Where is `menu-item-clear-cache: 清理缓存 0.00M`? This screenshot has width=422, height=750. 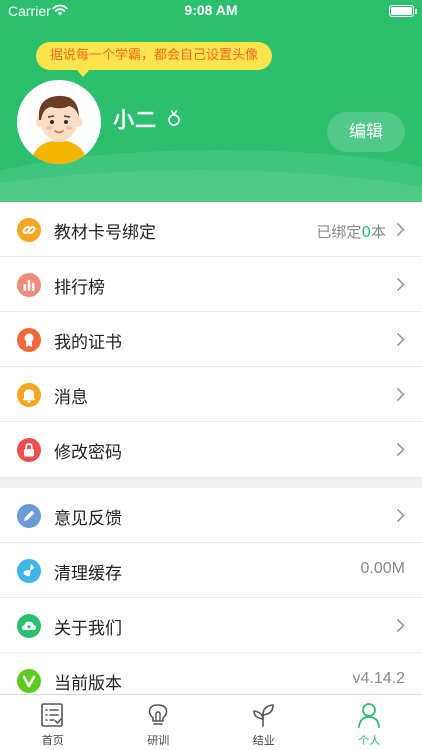
menu-item-clear-cache: 清理缓存 0.00M is located at coordinates (211, 570).